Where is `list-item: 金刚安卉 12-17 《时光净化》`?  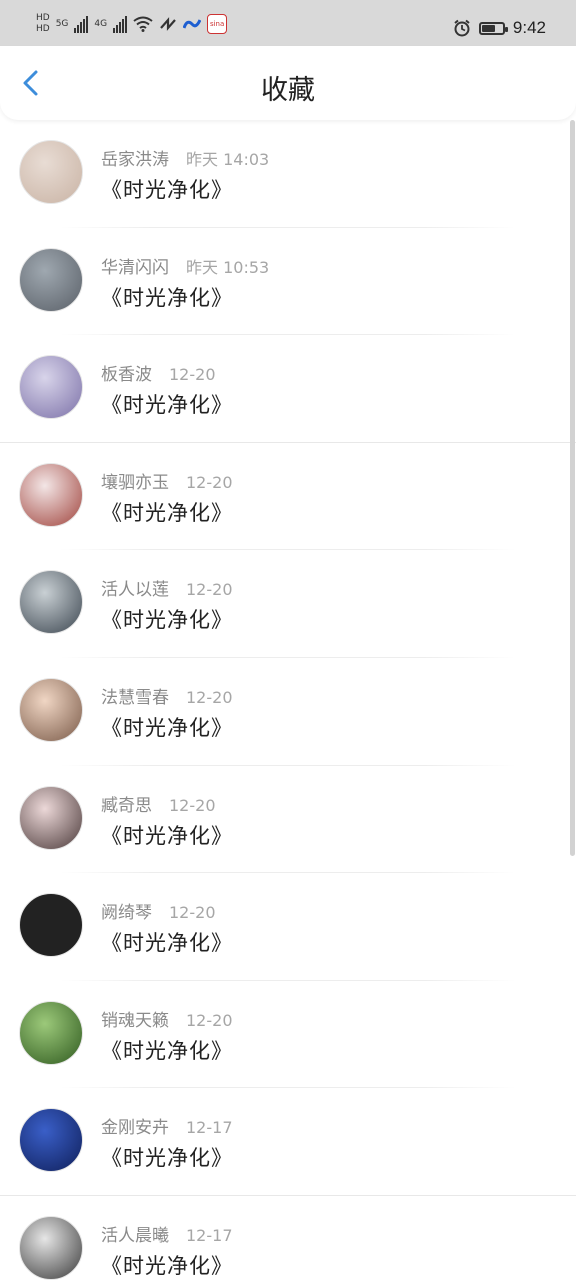 list-item: 金刚安卉 12-17 《时光净化》 is located at coordinates (288, 1142).